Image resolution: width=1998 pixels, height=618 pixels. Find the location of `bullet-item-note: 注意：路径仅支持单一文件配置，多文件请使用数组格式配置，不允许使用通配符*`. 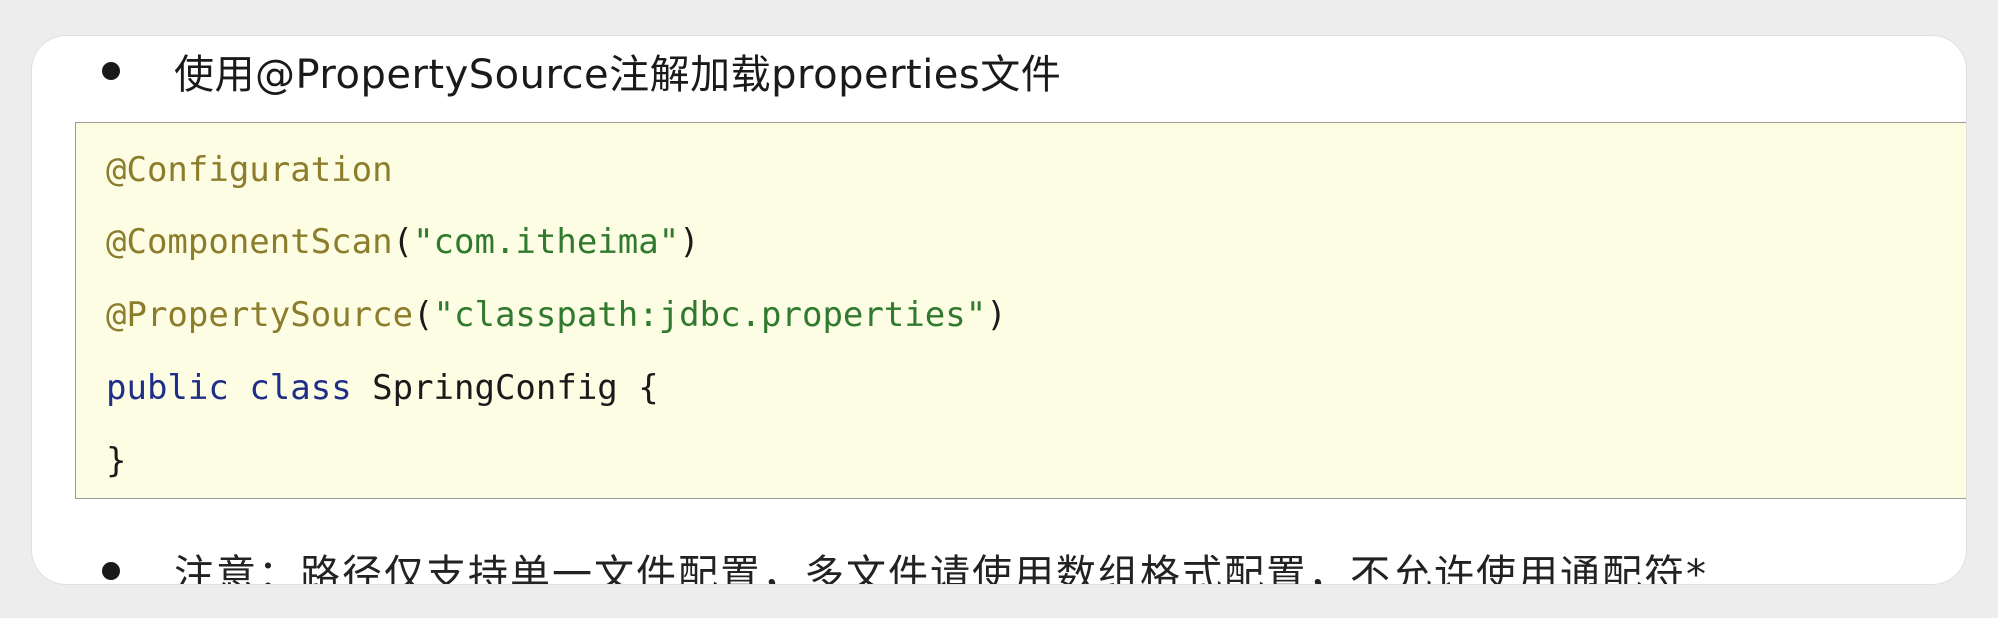

bullet-item-note: 注意：路径仅支持单一文件配置，多文件请使用数组格式配置，不允许使用通配符* is located at coordinates (999, 560).